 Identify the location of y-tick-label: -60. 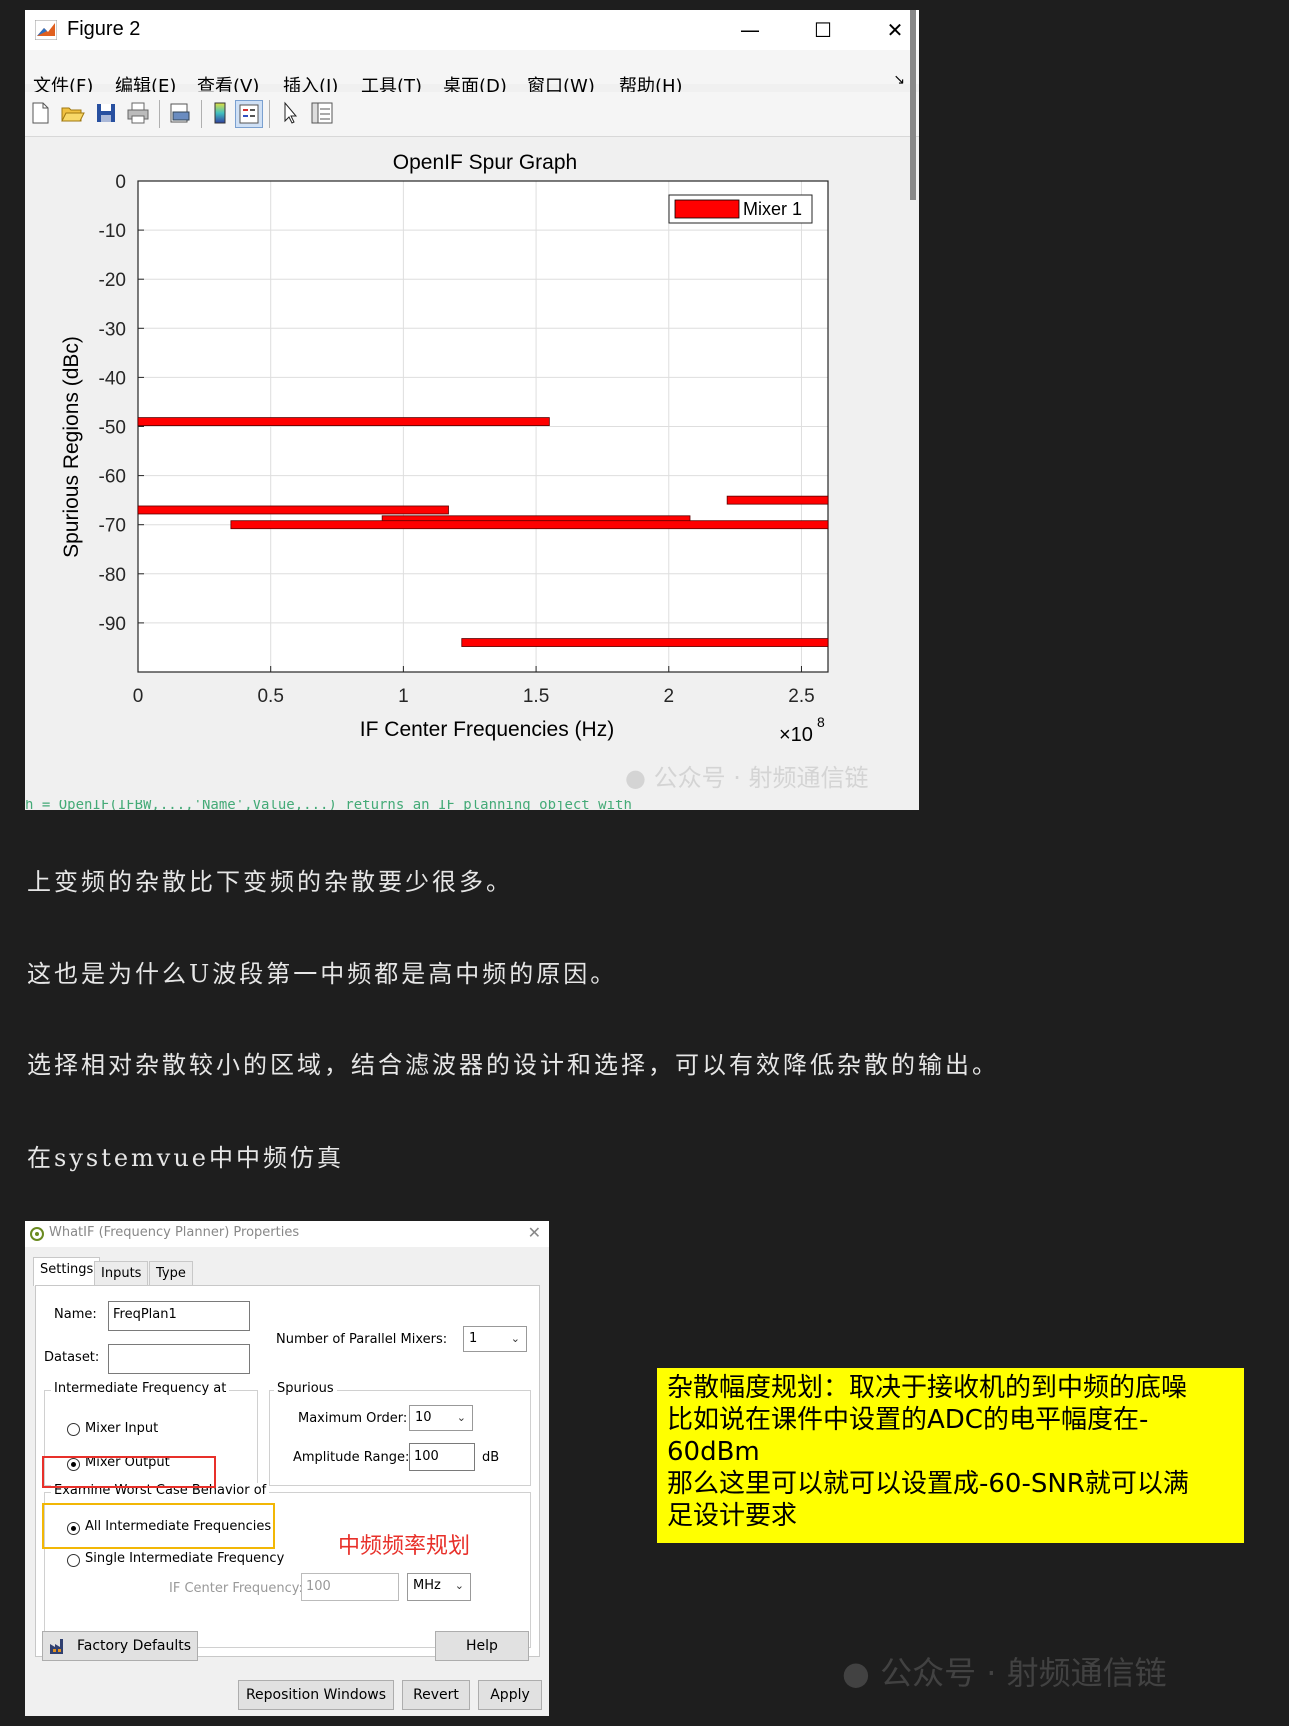
(112, 477).